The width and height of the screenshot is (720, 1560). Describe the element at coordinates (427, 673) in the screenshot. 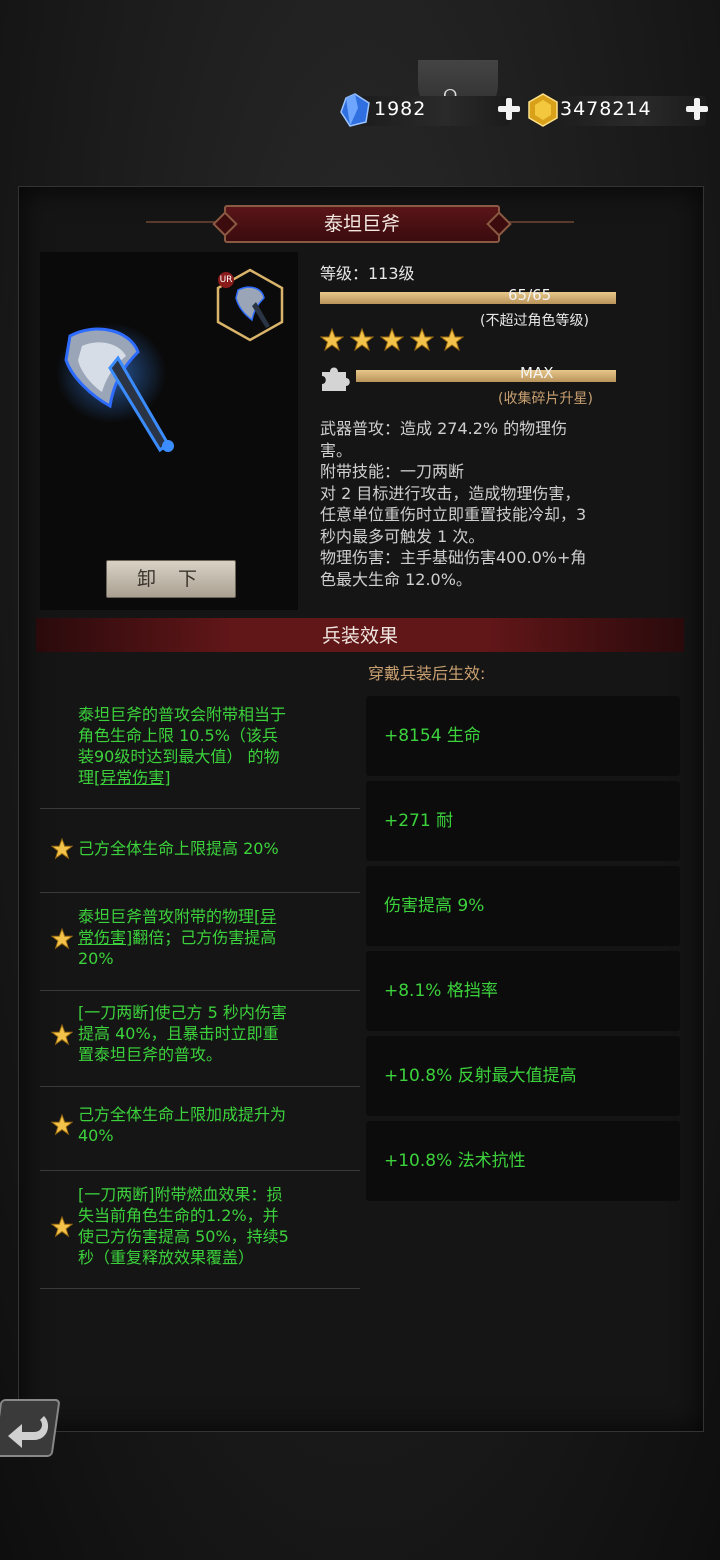

I see `effects-subtitle: 穿戴兵装后生效:` at that location.